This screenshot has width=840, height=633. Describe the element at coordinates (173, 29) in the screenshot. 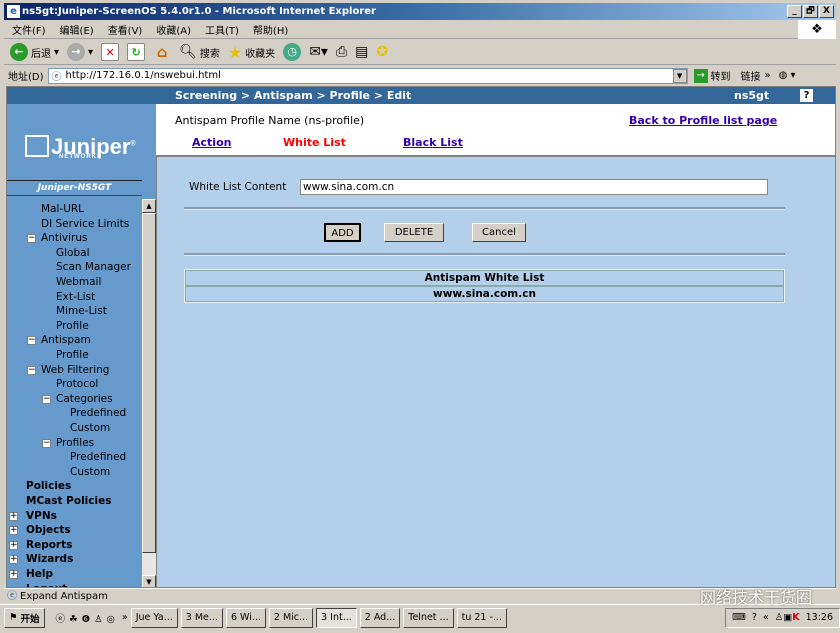

I see `menu-favorites: 收藏(A)` at that location.